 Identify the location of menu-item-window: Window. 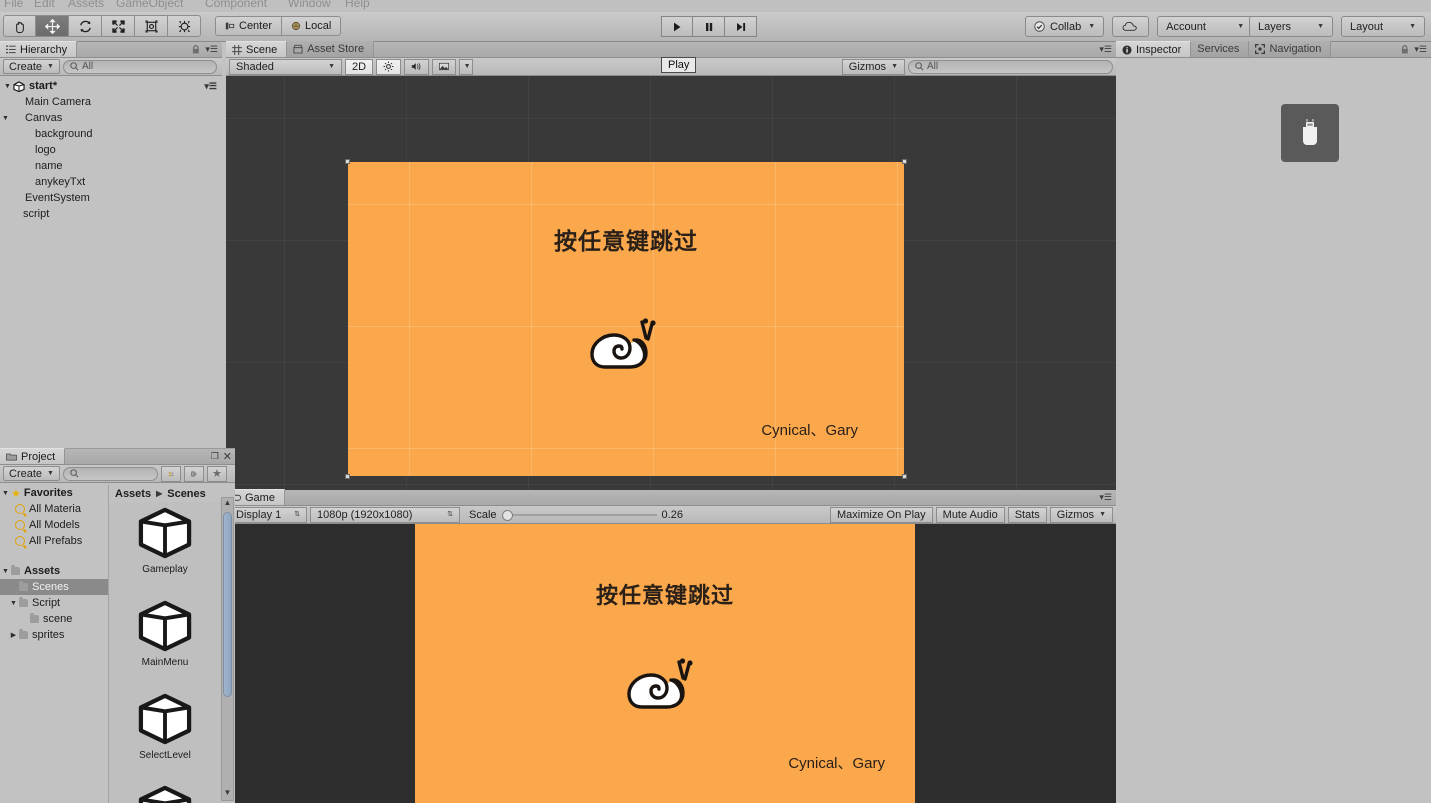
(309, 5).